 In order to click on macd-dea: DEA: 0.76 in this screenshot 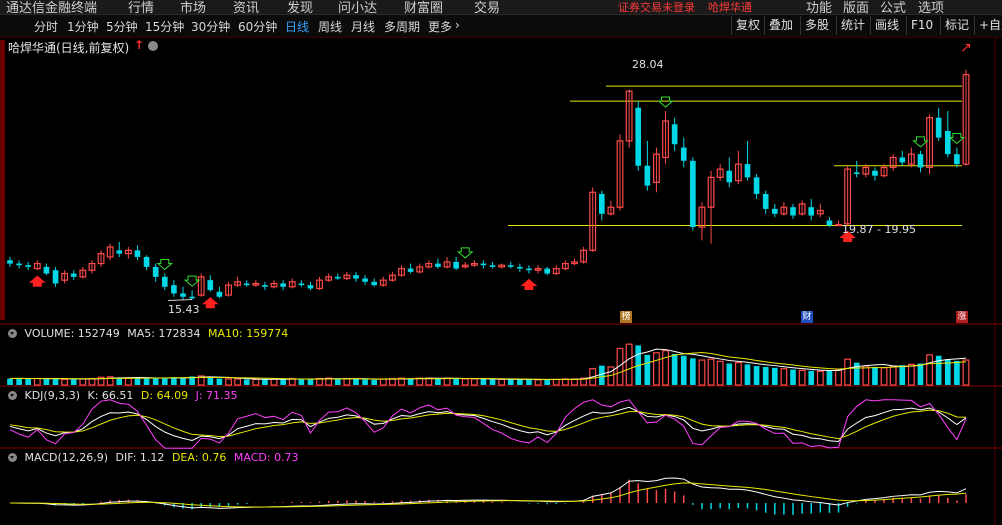, I will do `click(199, 457)`.